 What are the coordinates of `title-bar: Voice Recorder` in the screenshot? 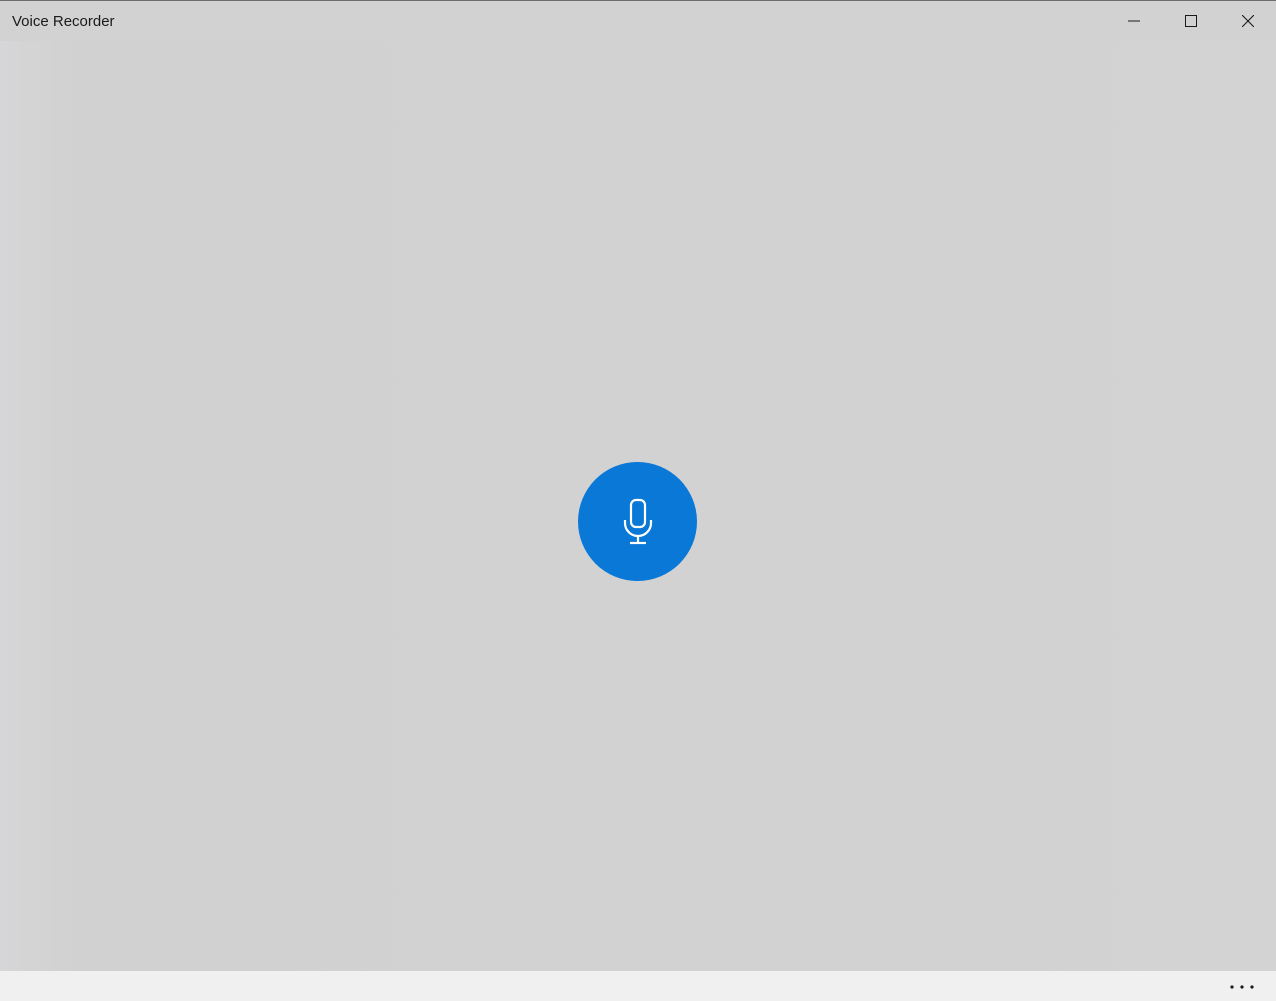 It's located at (638, 21).